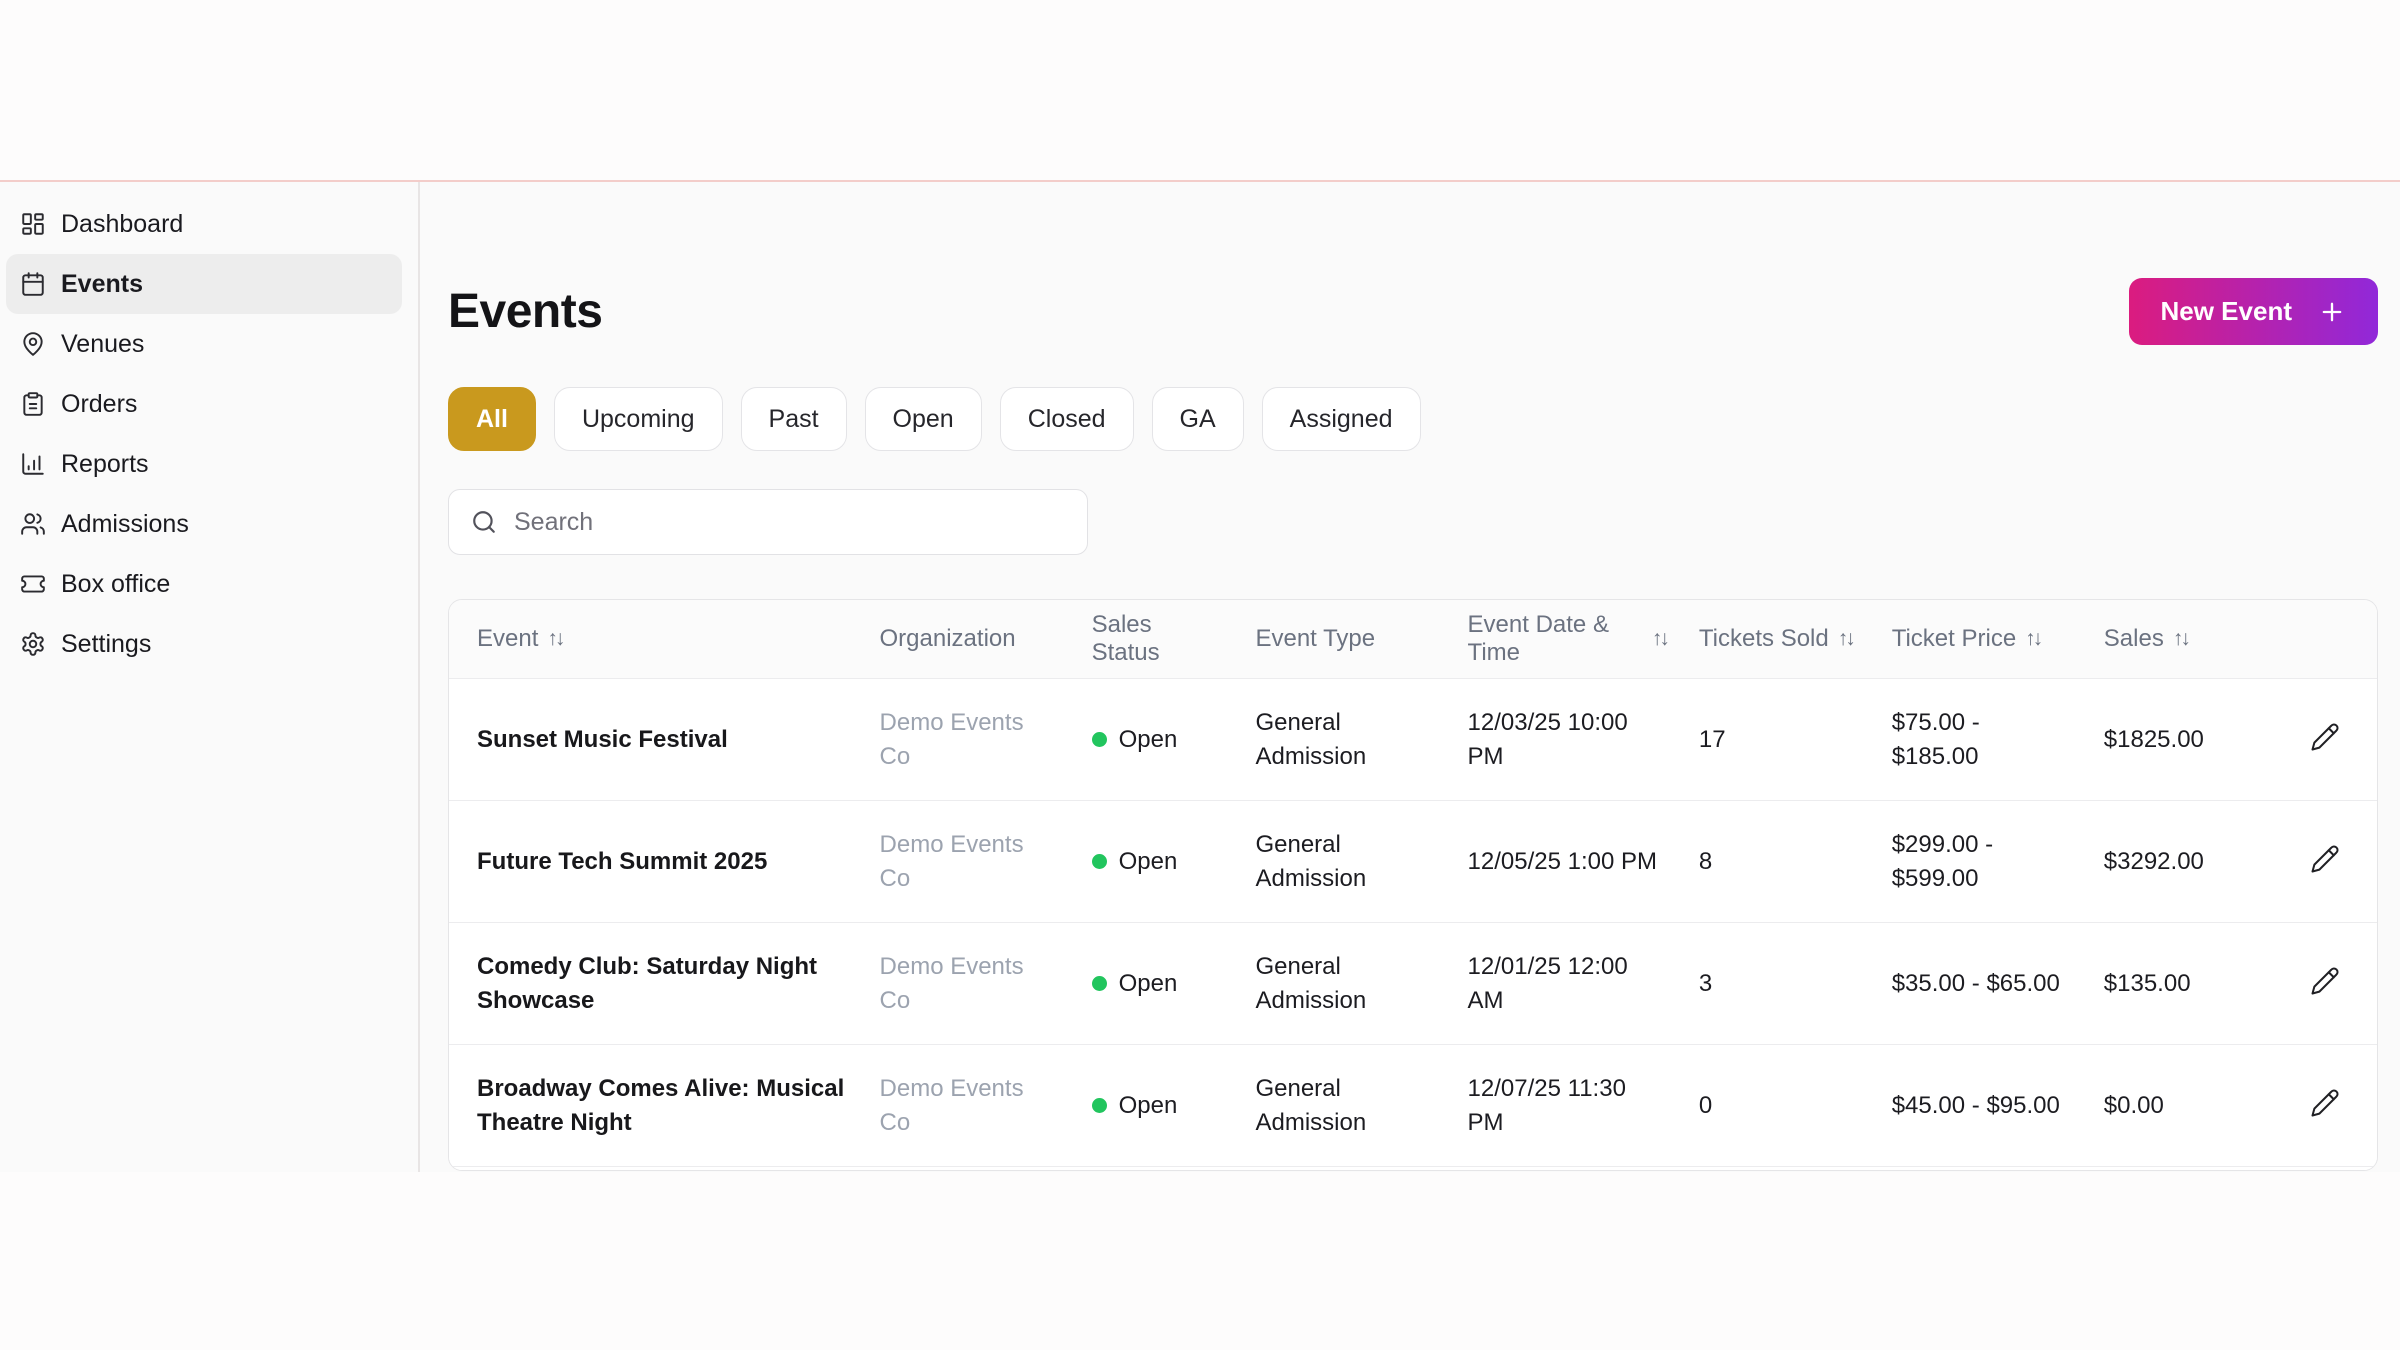 The width and height of the screenshot is (2400, 1350). I want to click on column-header-event_type: Event Type, so click(1345, 639).